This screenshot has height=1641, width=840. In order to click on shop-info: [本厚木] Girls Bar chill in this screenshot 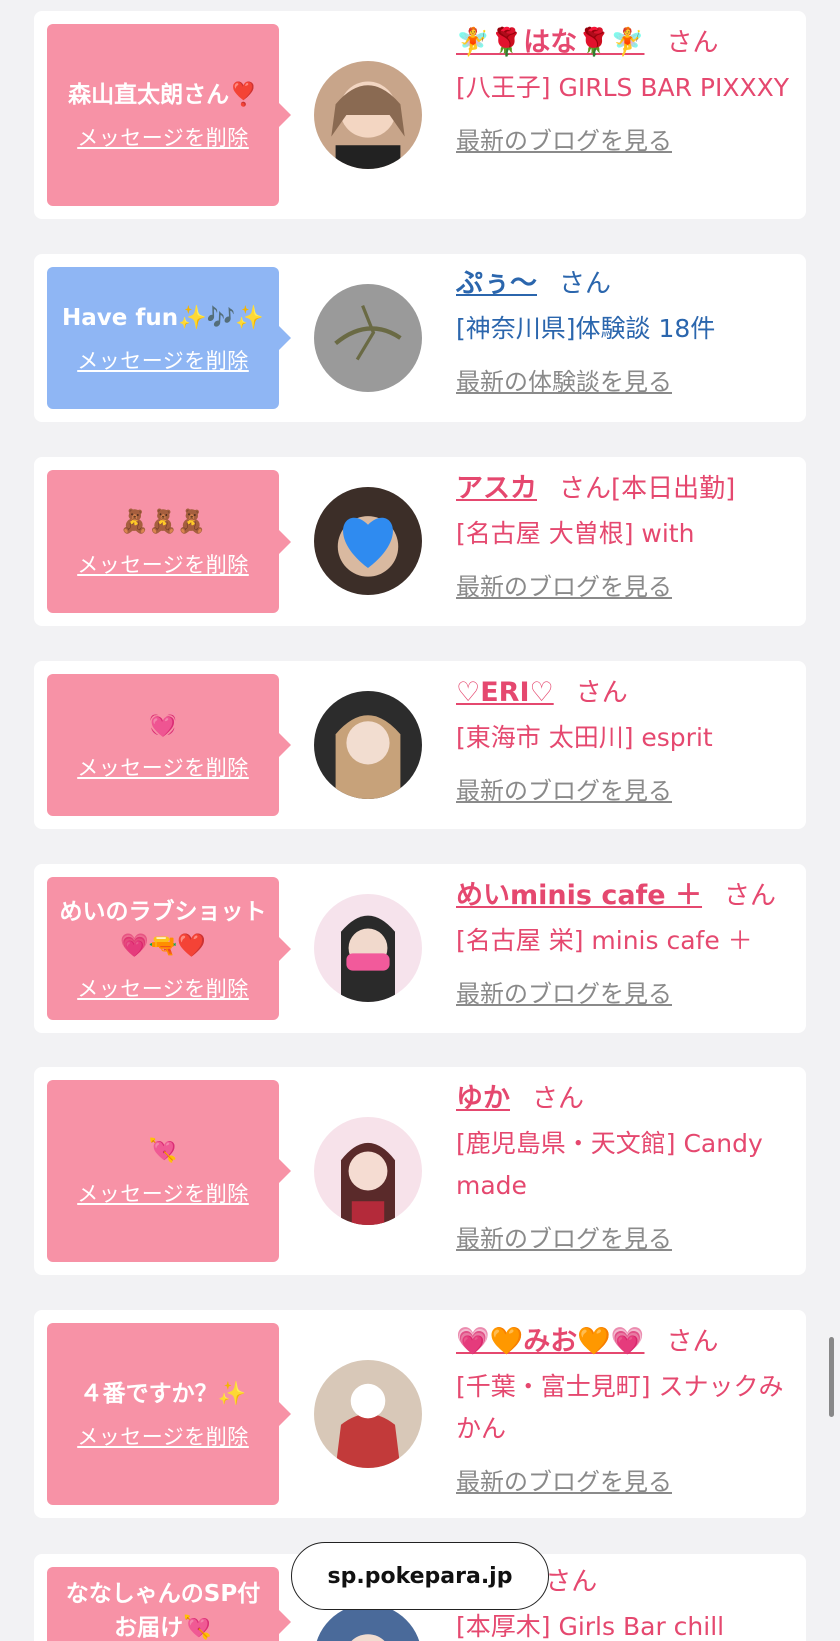, I will do `click(590, 1626)`.